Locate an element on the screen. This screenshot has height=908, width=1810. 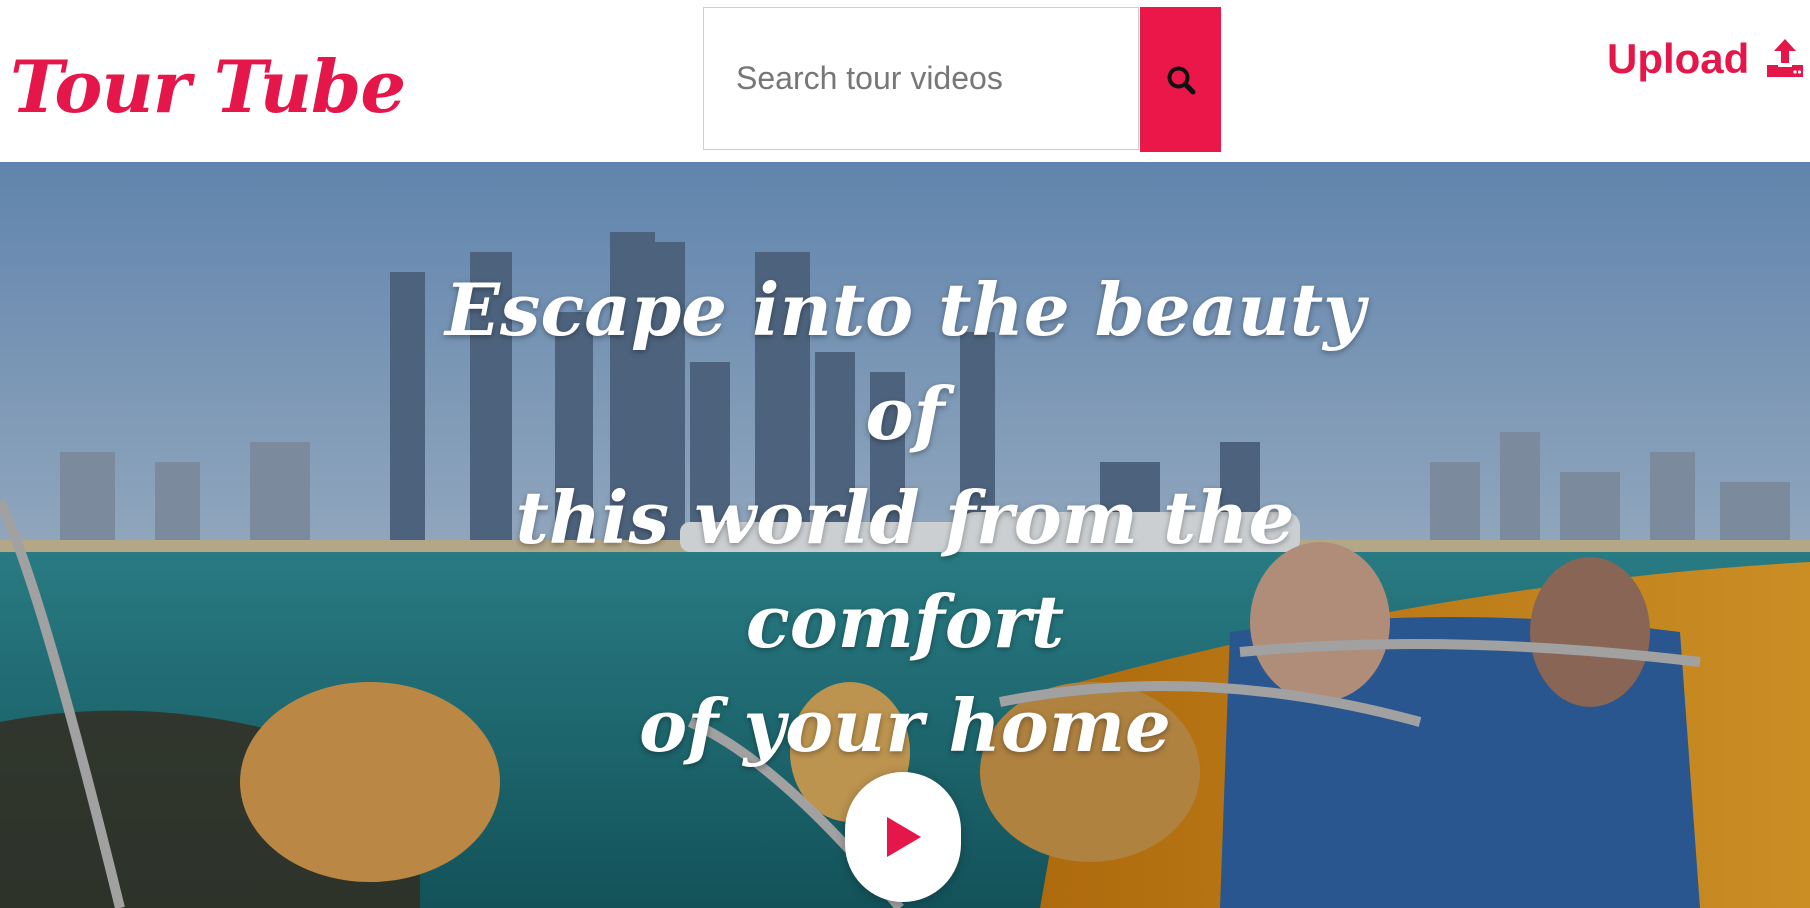
hero-headline-line: of your home is located at coordinates (905, 725).